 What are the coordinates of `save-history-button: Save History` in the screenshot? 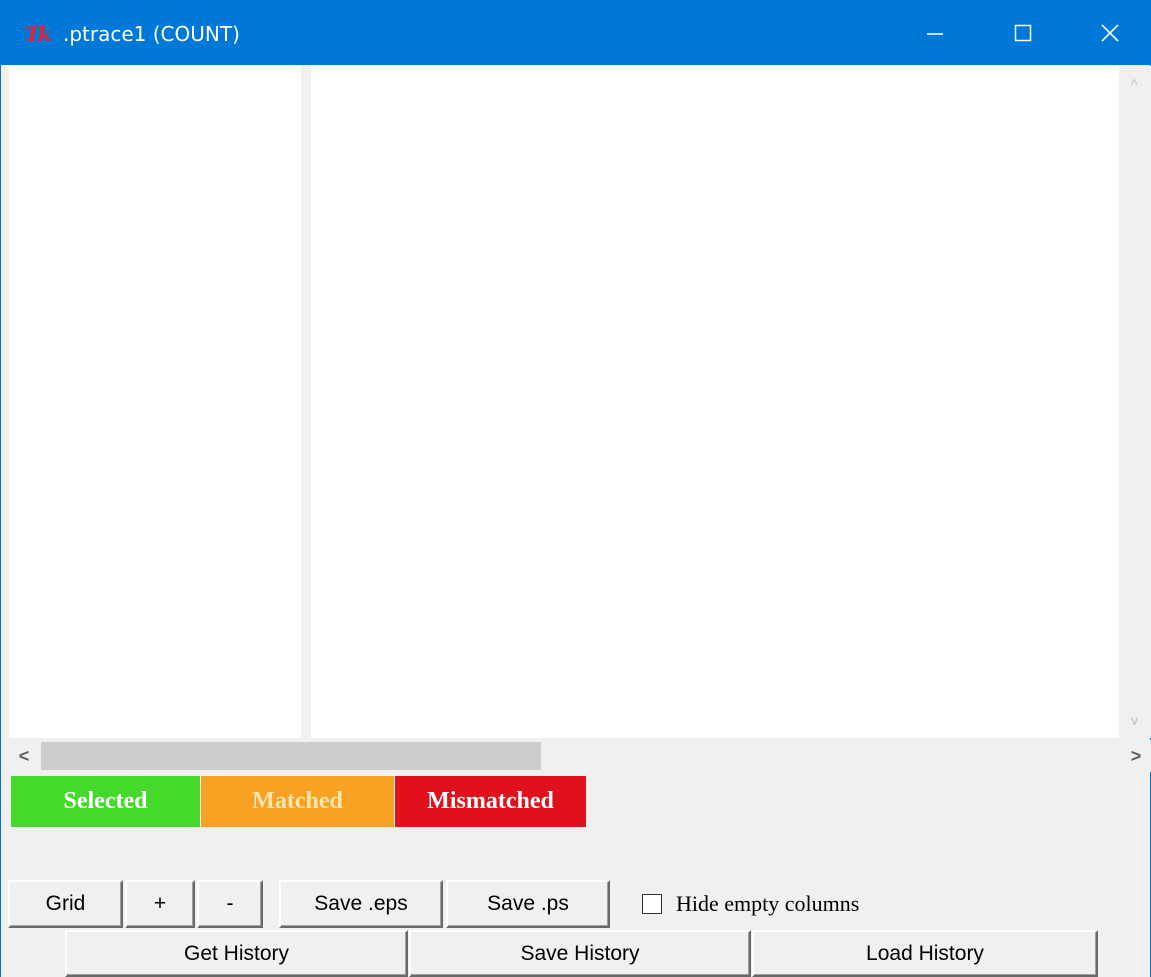 It's located at (580, 953).